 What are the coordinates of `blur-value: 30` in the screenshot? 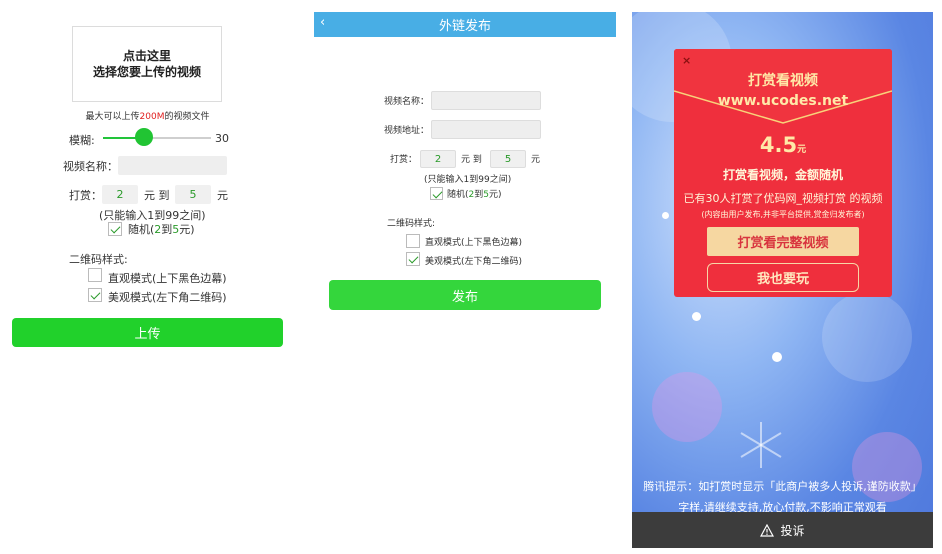 It's located at (222, 138).